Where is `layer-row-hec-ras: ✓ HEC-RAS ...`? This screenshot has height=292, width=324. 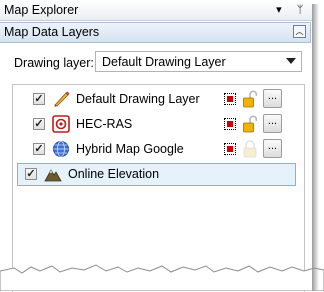
layer-row-hec-ras: ✓ HEC-RAS ... is located at coordinates (158, 124).